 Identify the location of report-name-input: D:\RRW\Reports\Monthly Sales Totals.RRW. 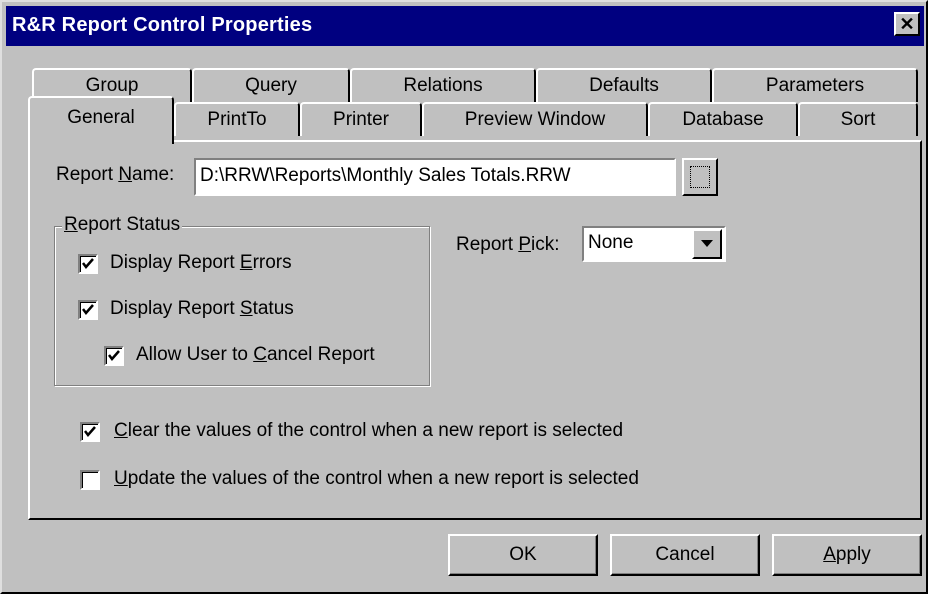
(435, 177).